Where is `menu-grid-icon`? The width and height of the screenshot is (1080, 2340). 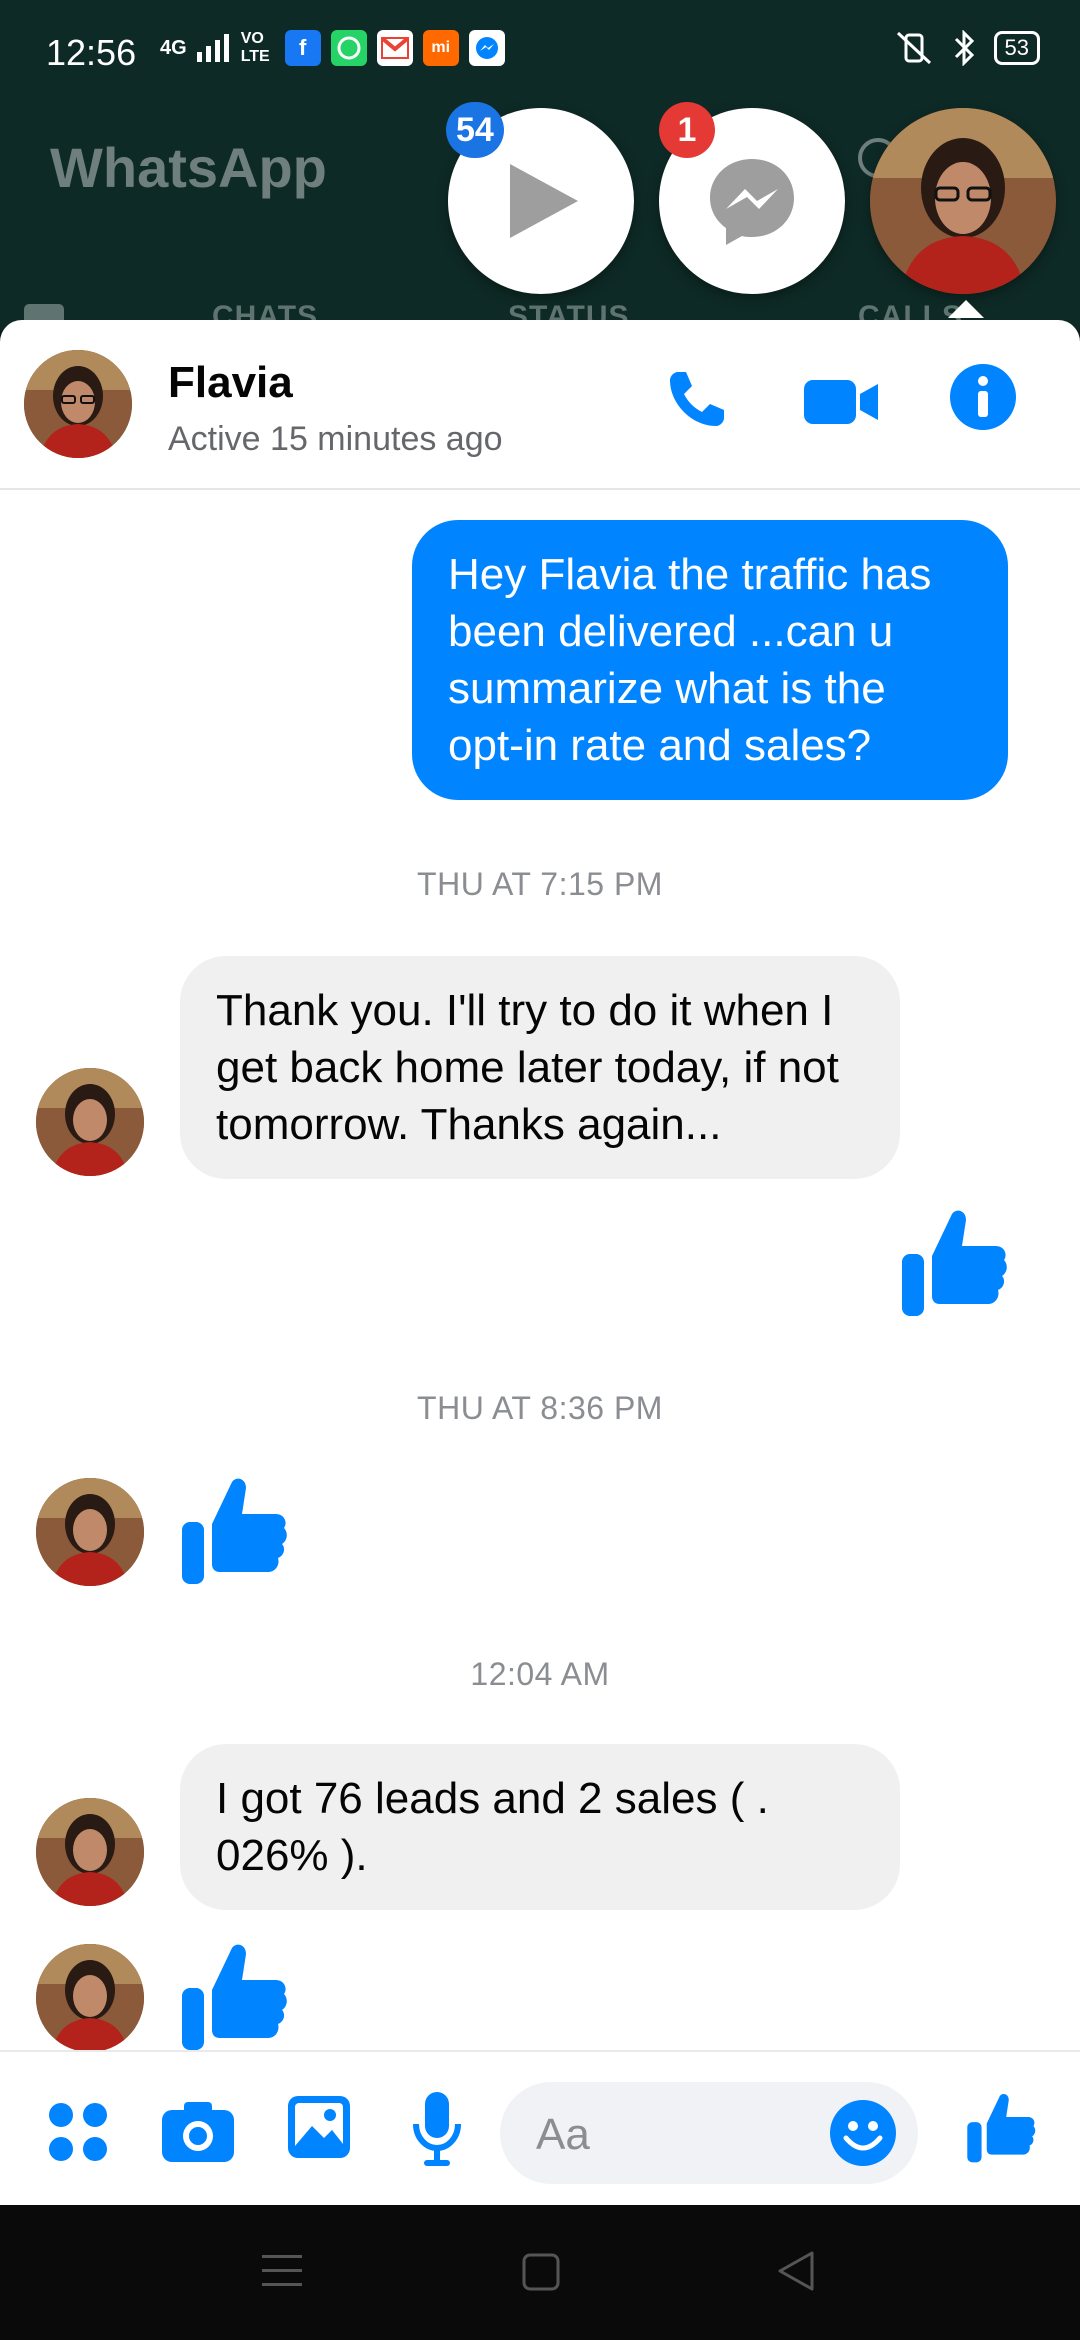
menu-grid-icon is located at coordinates (78, 2132).